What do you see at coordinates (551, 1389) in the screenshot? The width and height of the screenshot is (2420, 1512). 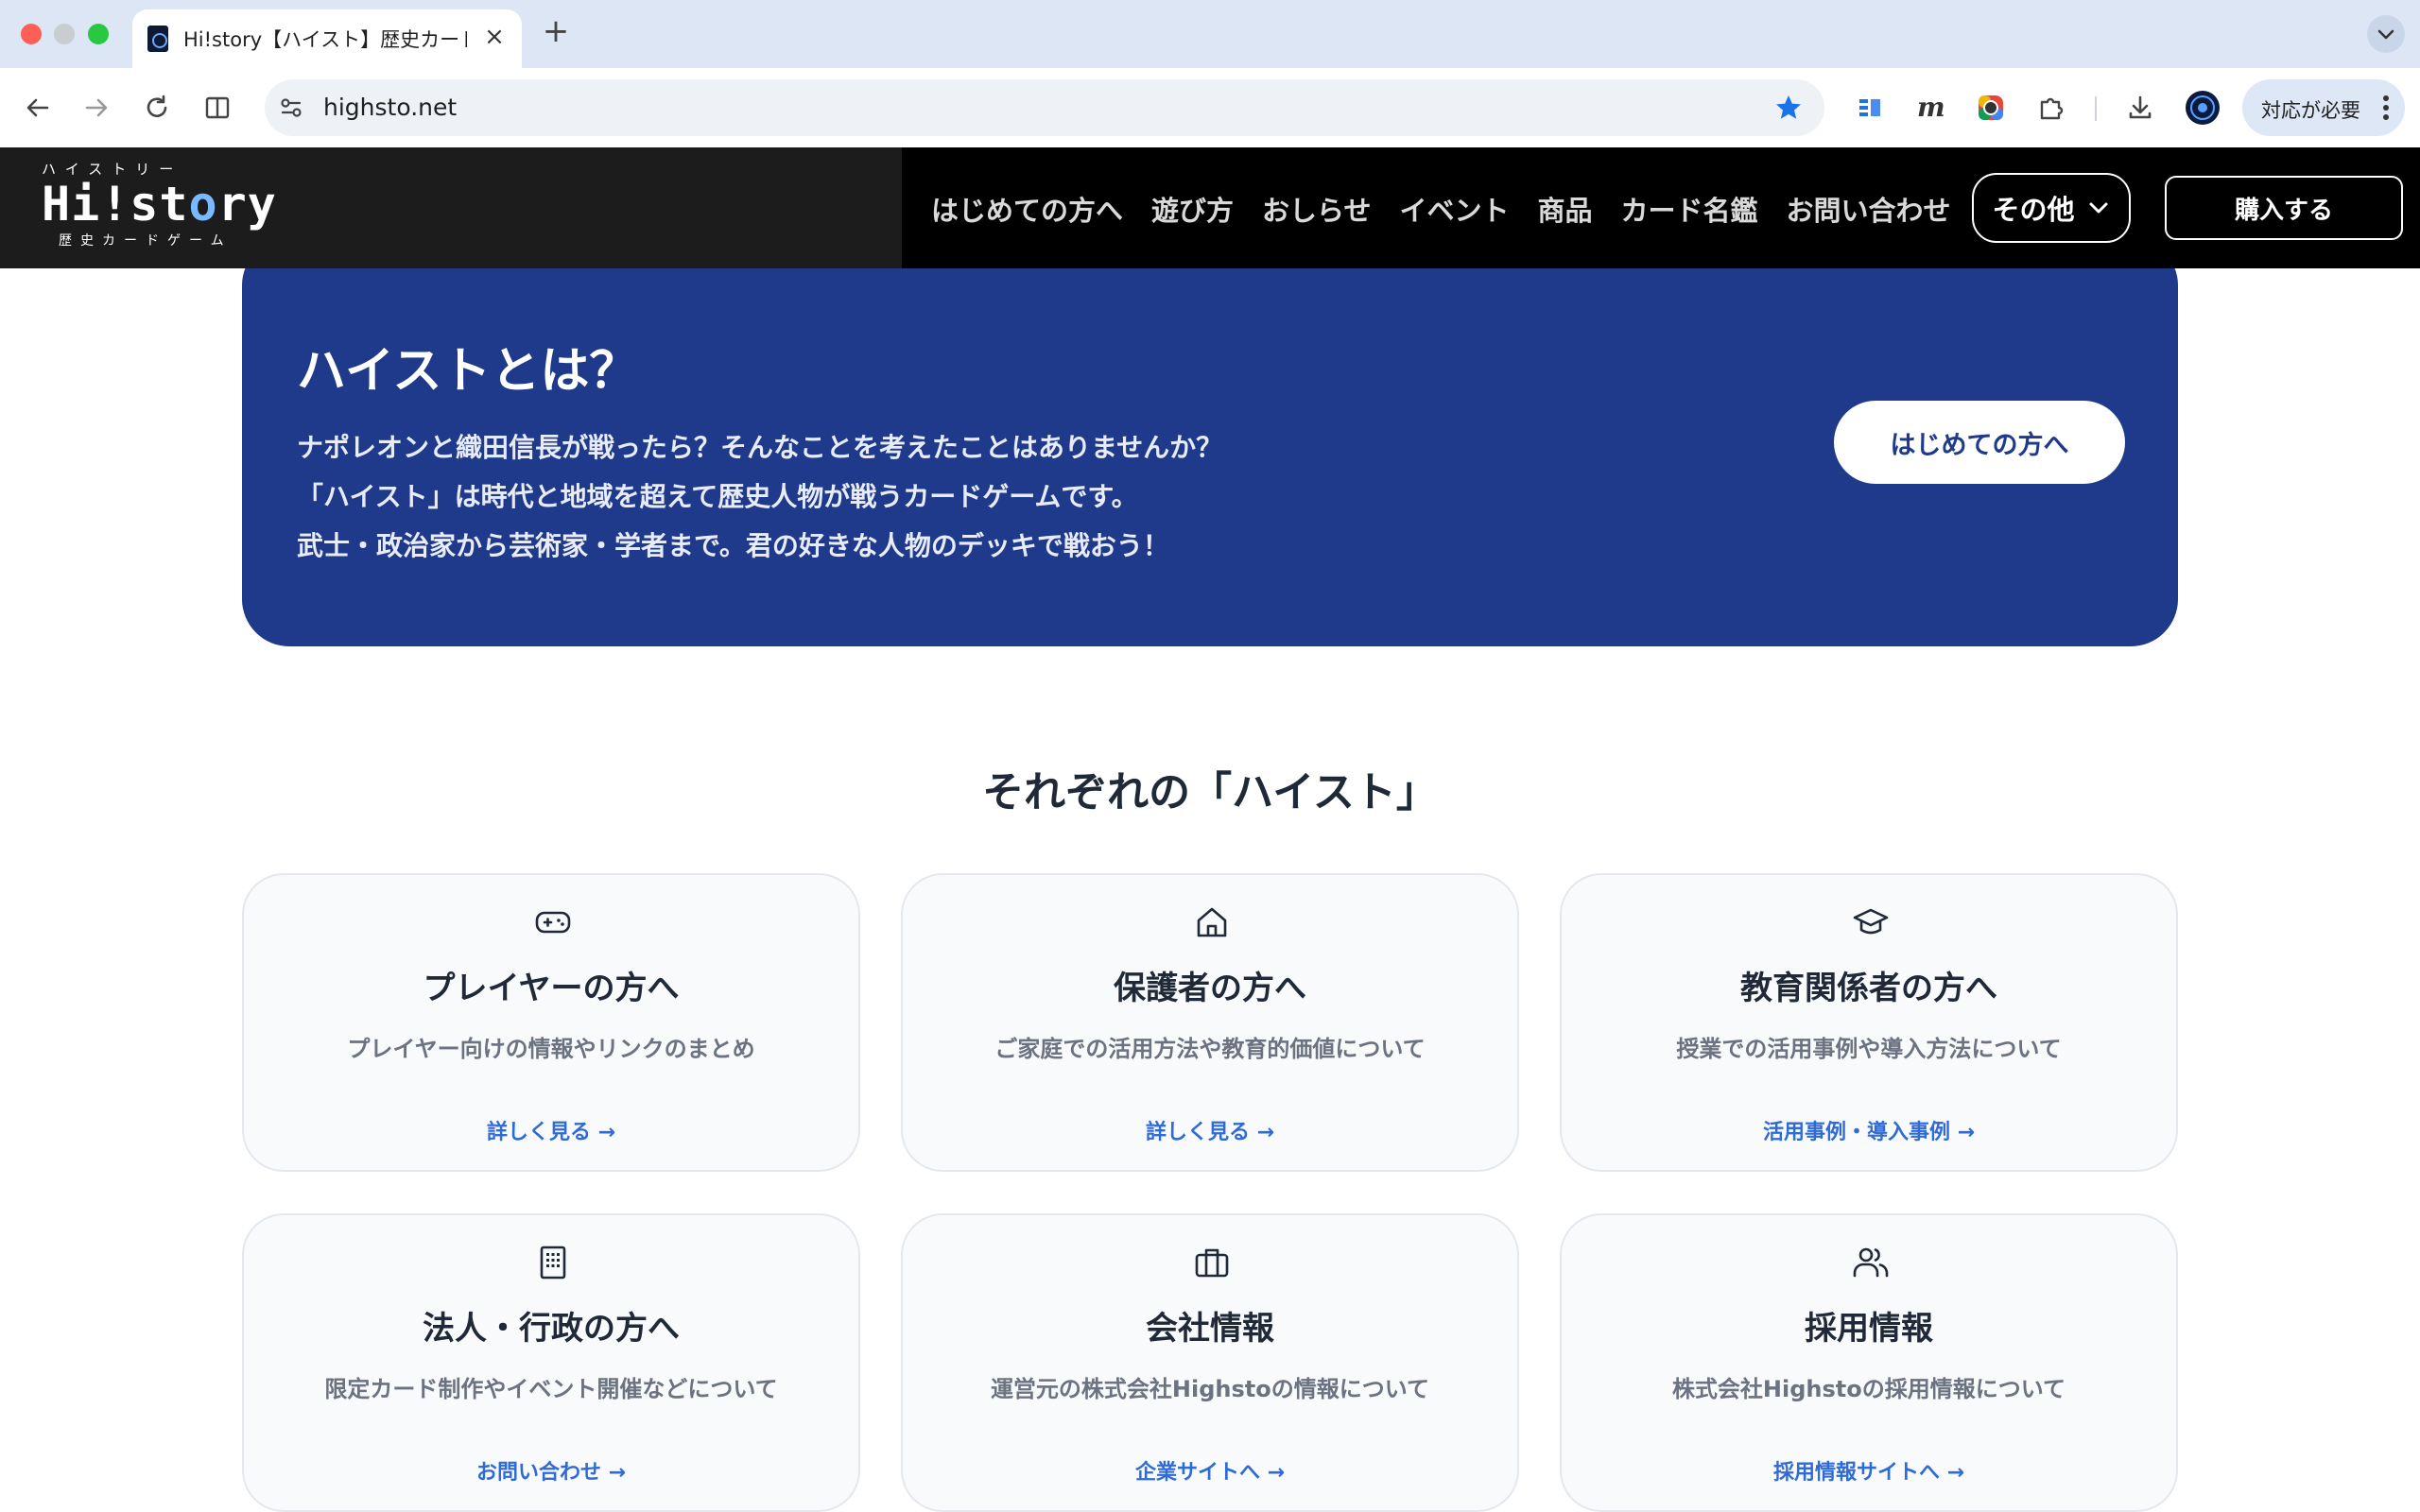 I see `card-description: 限定カード制作やイベント開催などについて` at bounding box center [551, 1389].